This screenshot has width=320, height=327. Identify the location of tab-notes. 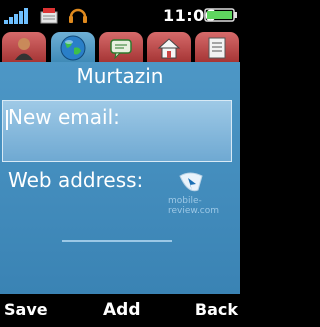
(217, 48).